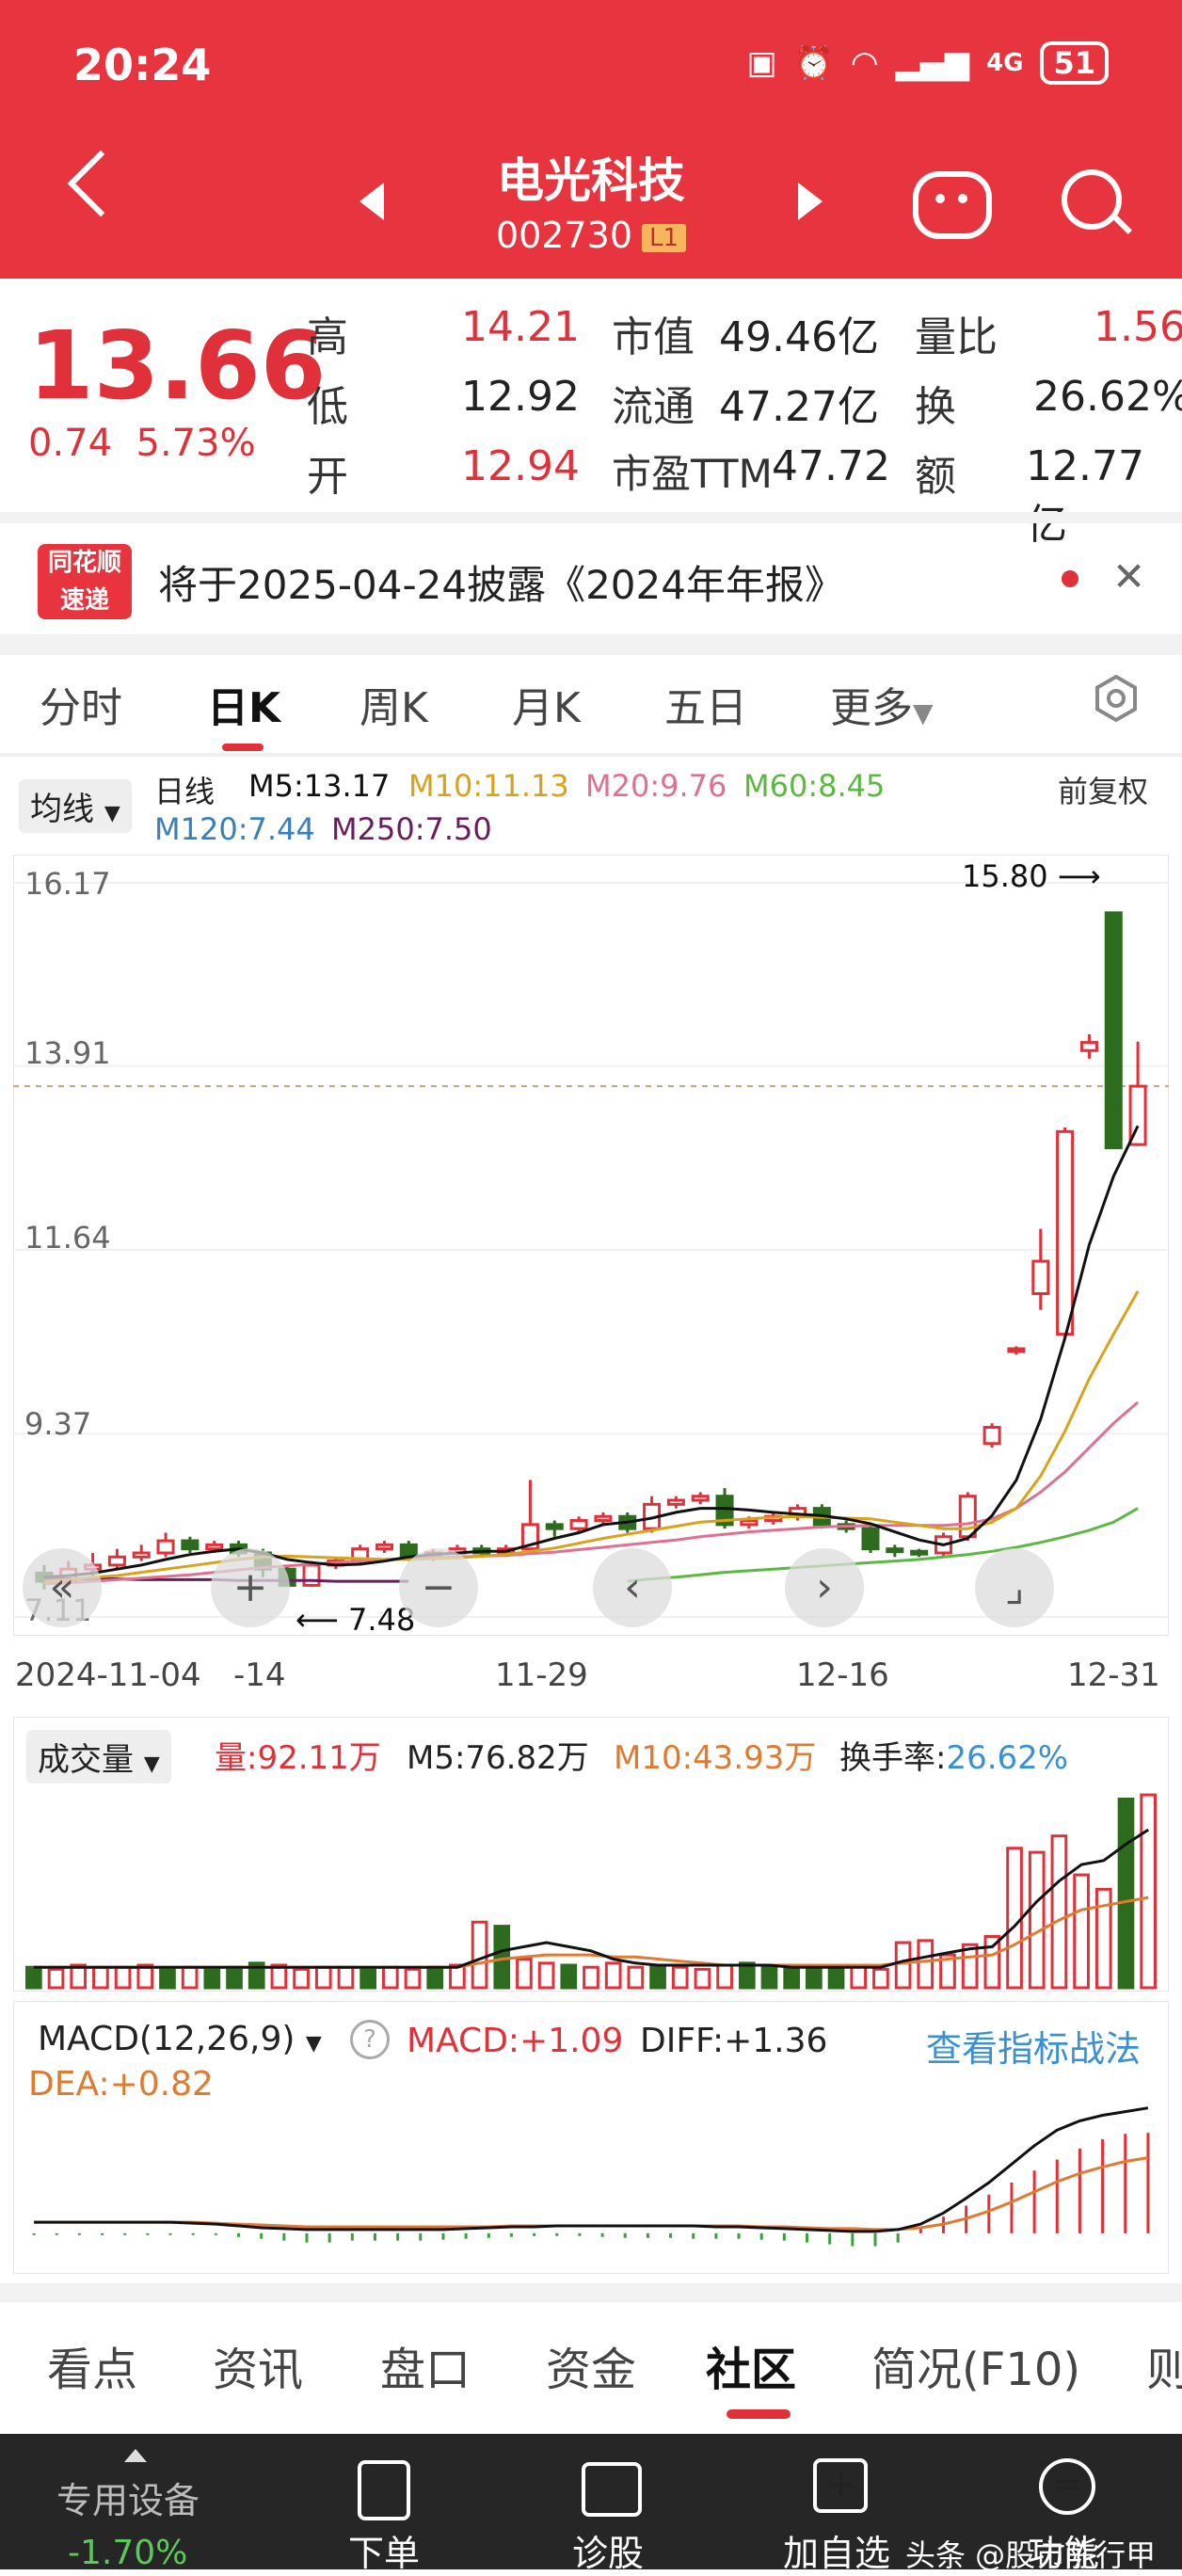 This screenshot has width=1182, height=2576. What do you see at coordinates (319, 786) in the screenshot?
I see `ma5-legend: M5:13.17` at bounding box center [319, 786].